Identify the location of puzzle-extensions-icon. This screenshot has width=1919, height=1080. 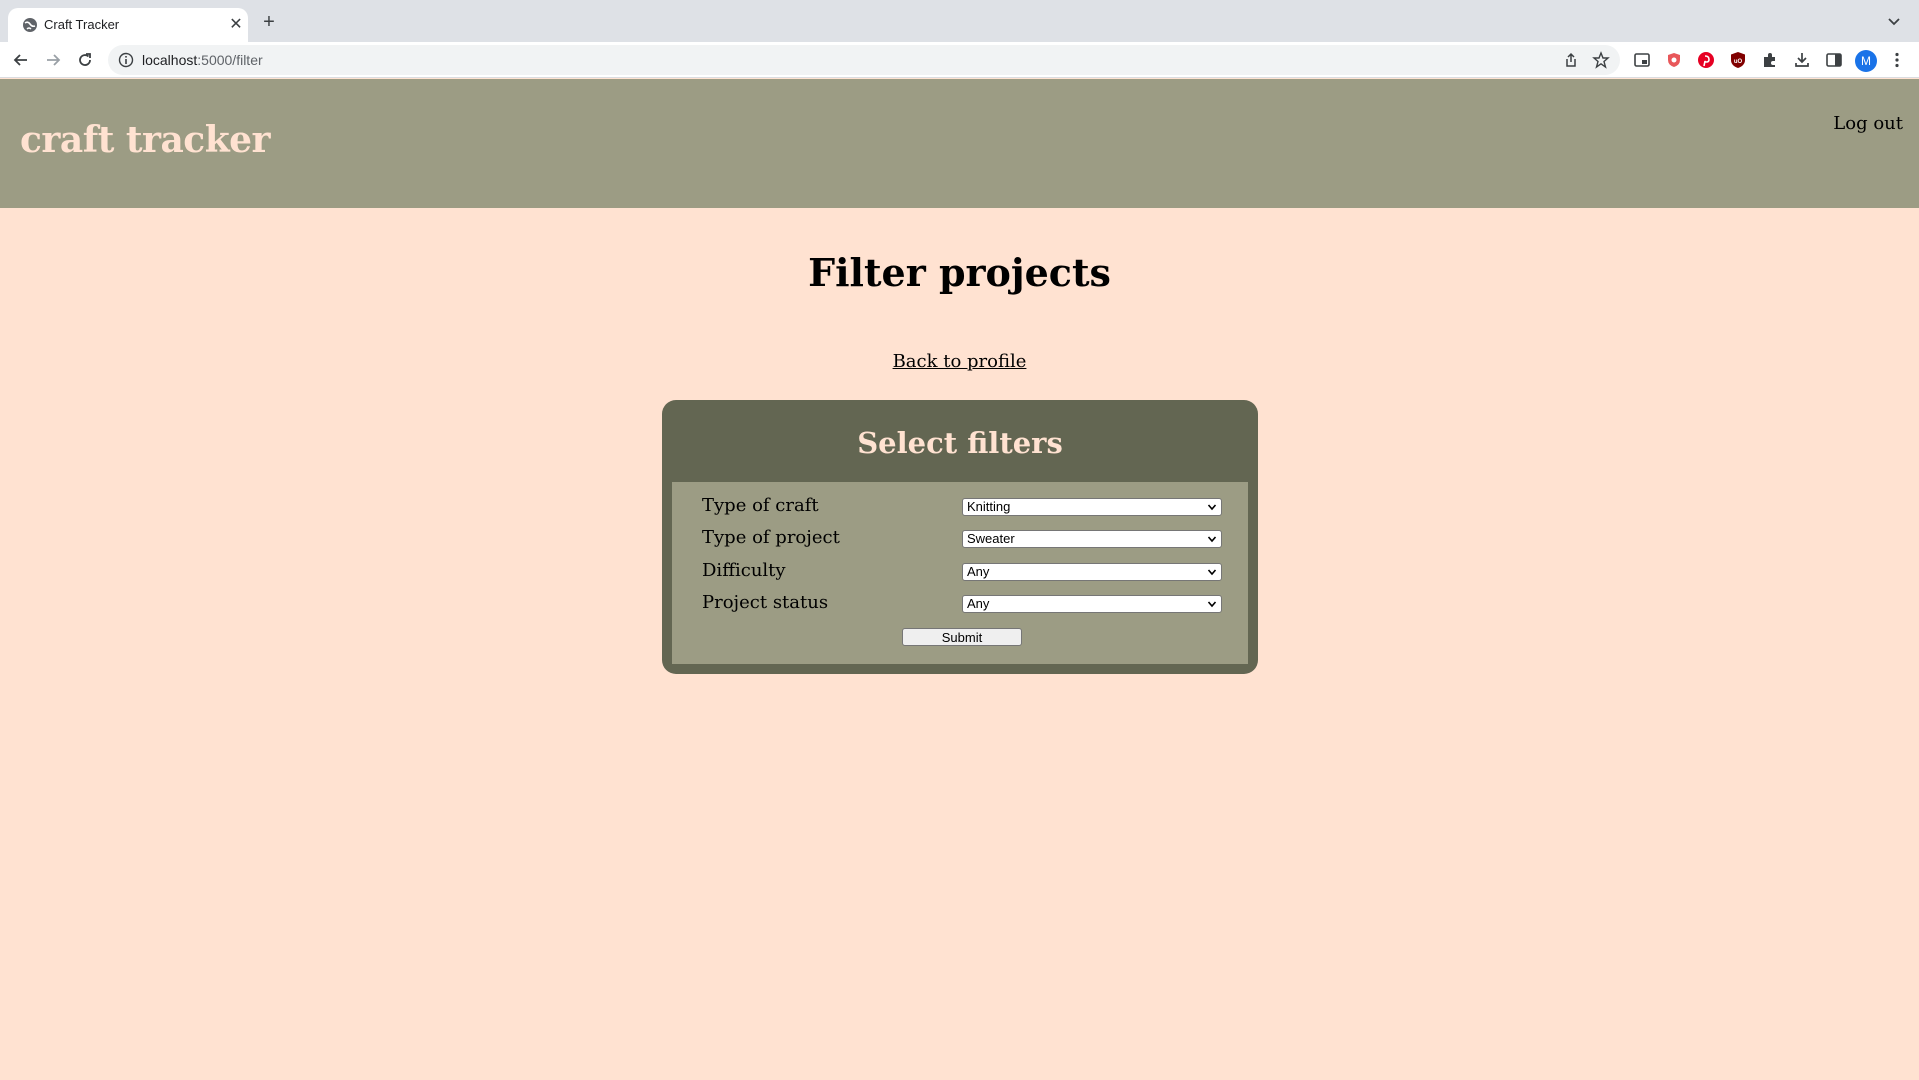
(1770, 60).